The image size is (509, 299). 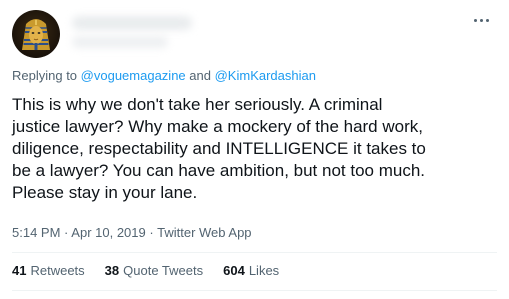 What do you see at coordinates (45, 75) in the screenshot?
I see `replying-prefix: Replying to` at bounding box center [45, 75].